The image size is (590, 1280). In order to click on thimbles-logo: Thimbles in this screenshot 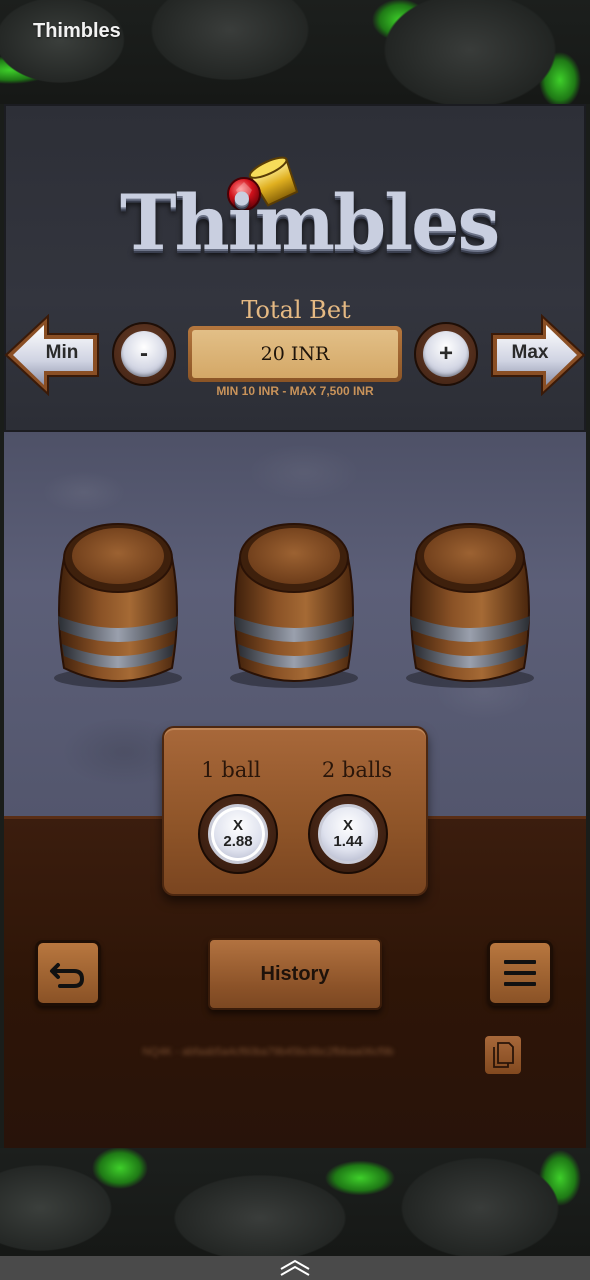, I will do `click(310, 215)`.